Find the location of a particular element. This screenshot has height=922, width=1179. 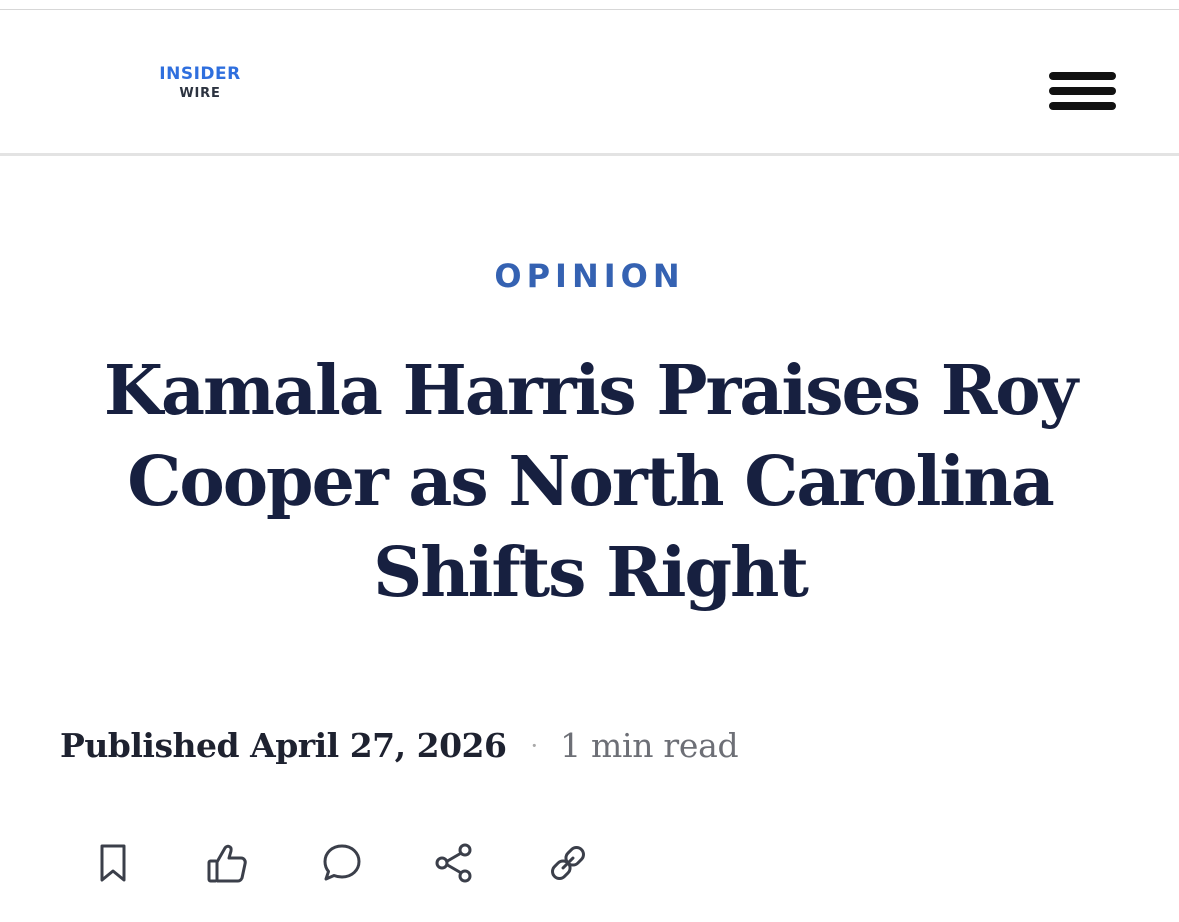

copy-link-button is located at coordinates (568, 863).